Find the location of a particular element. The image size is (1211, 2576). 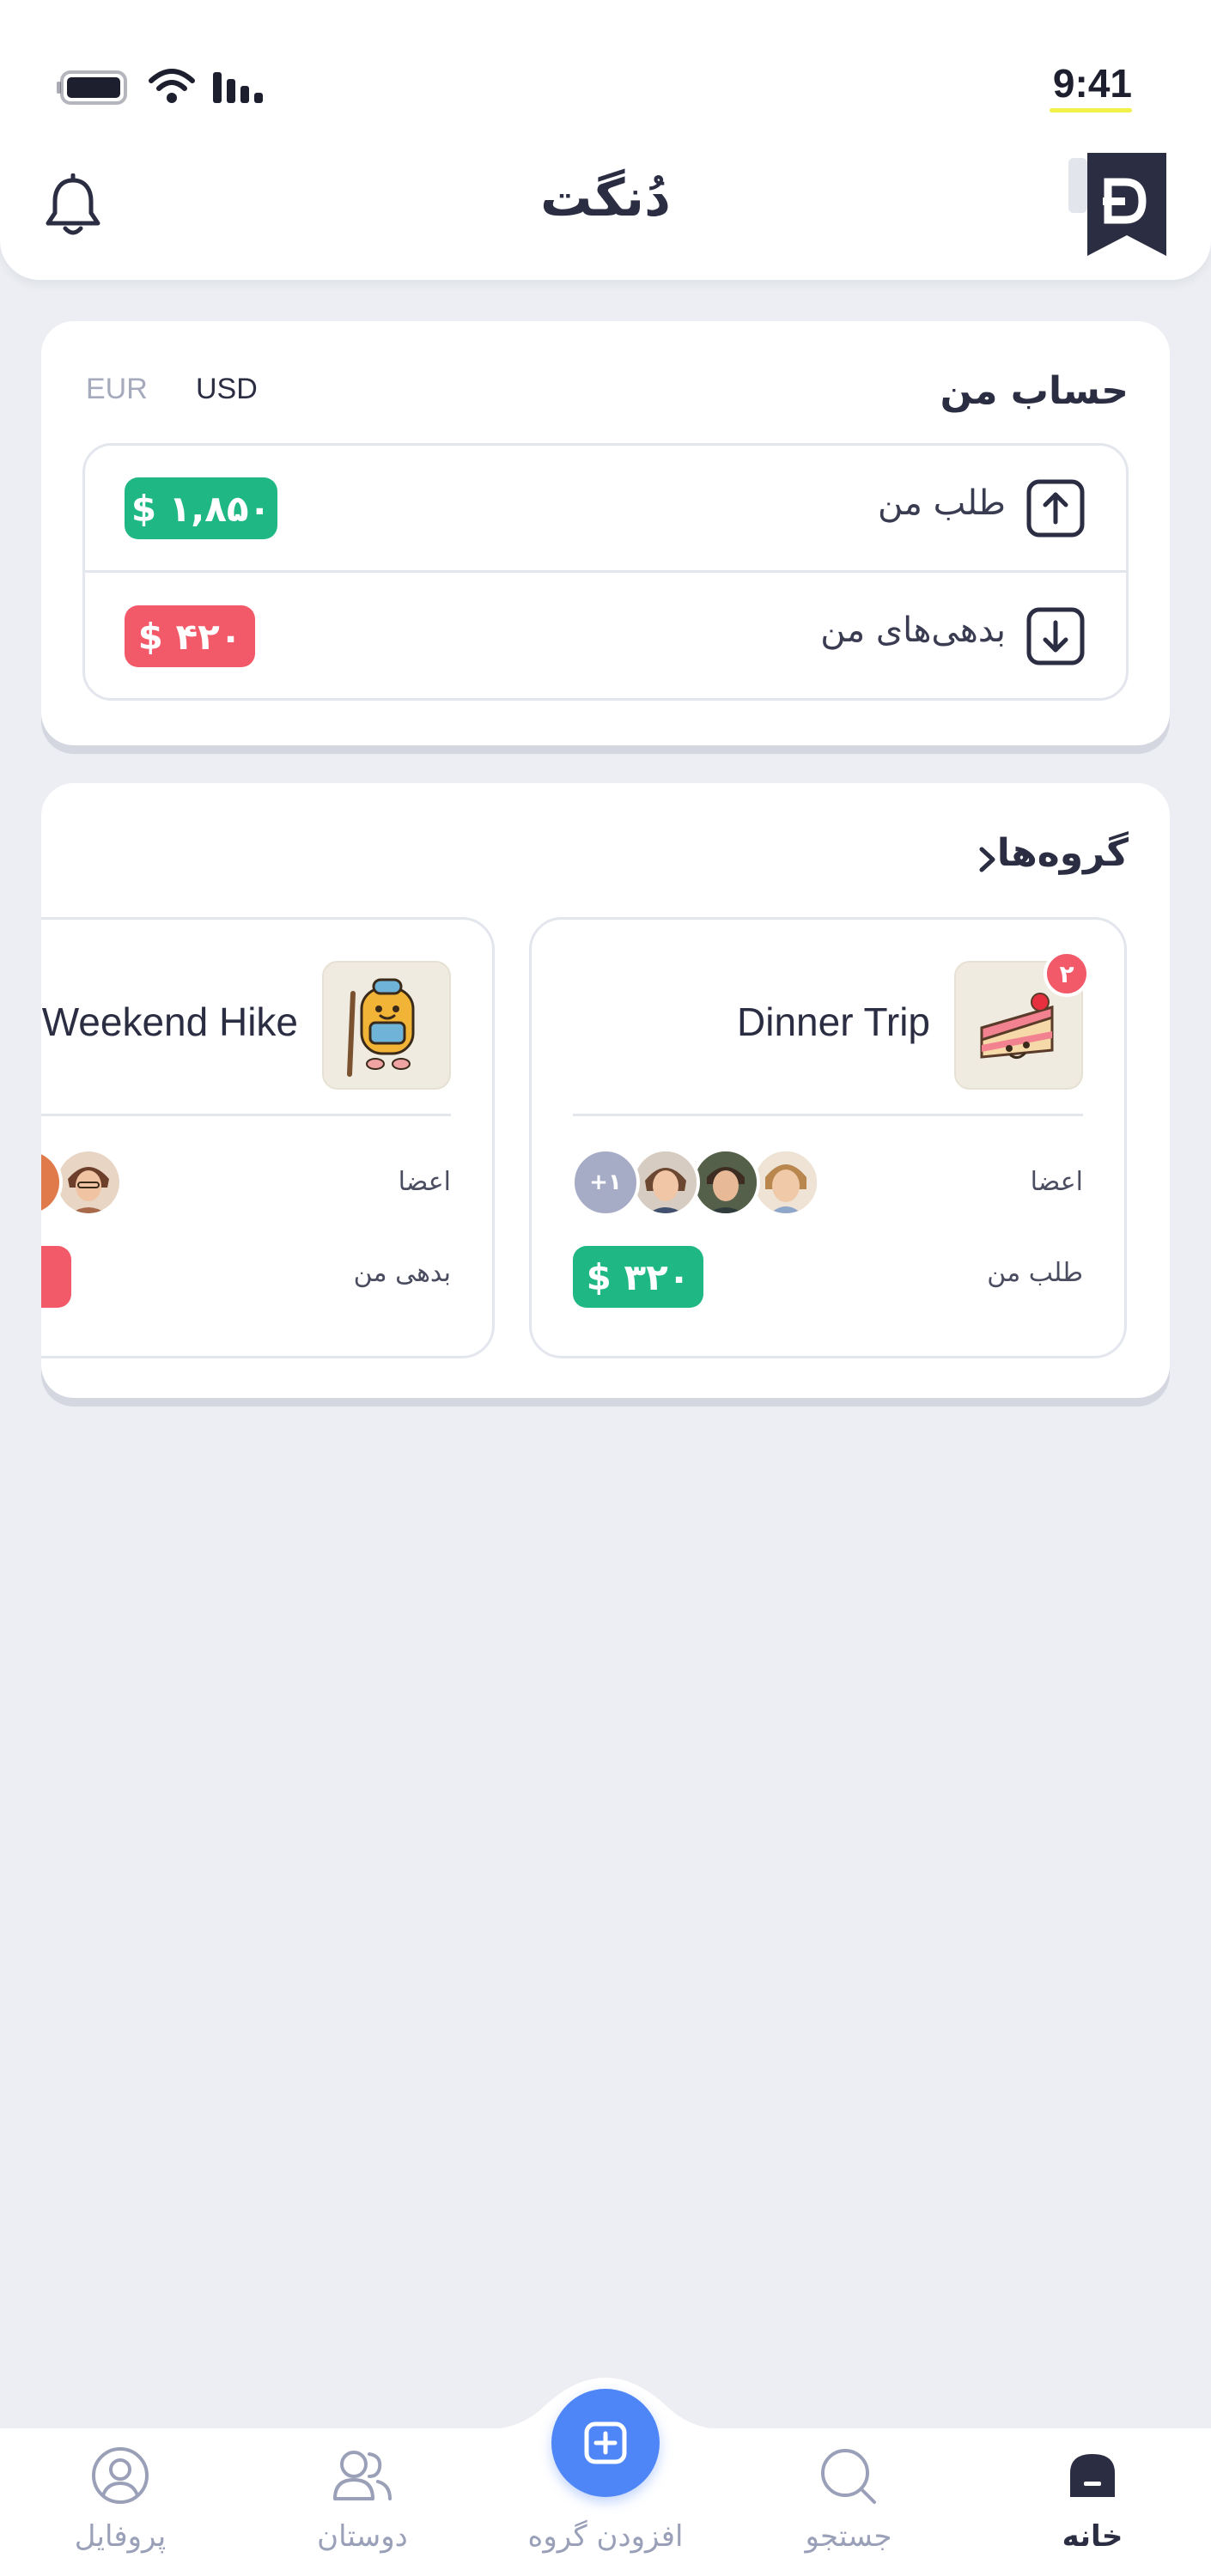

receivable-amount: $ ۱,۸۵۰ is located at coordinates (201, 508).